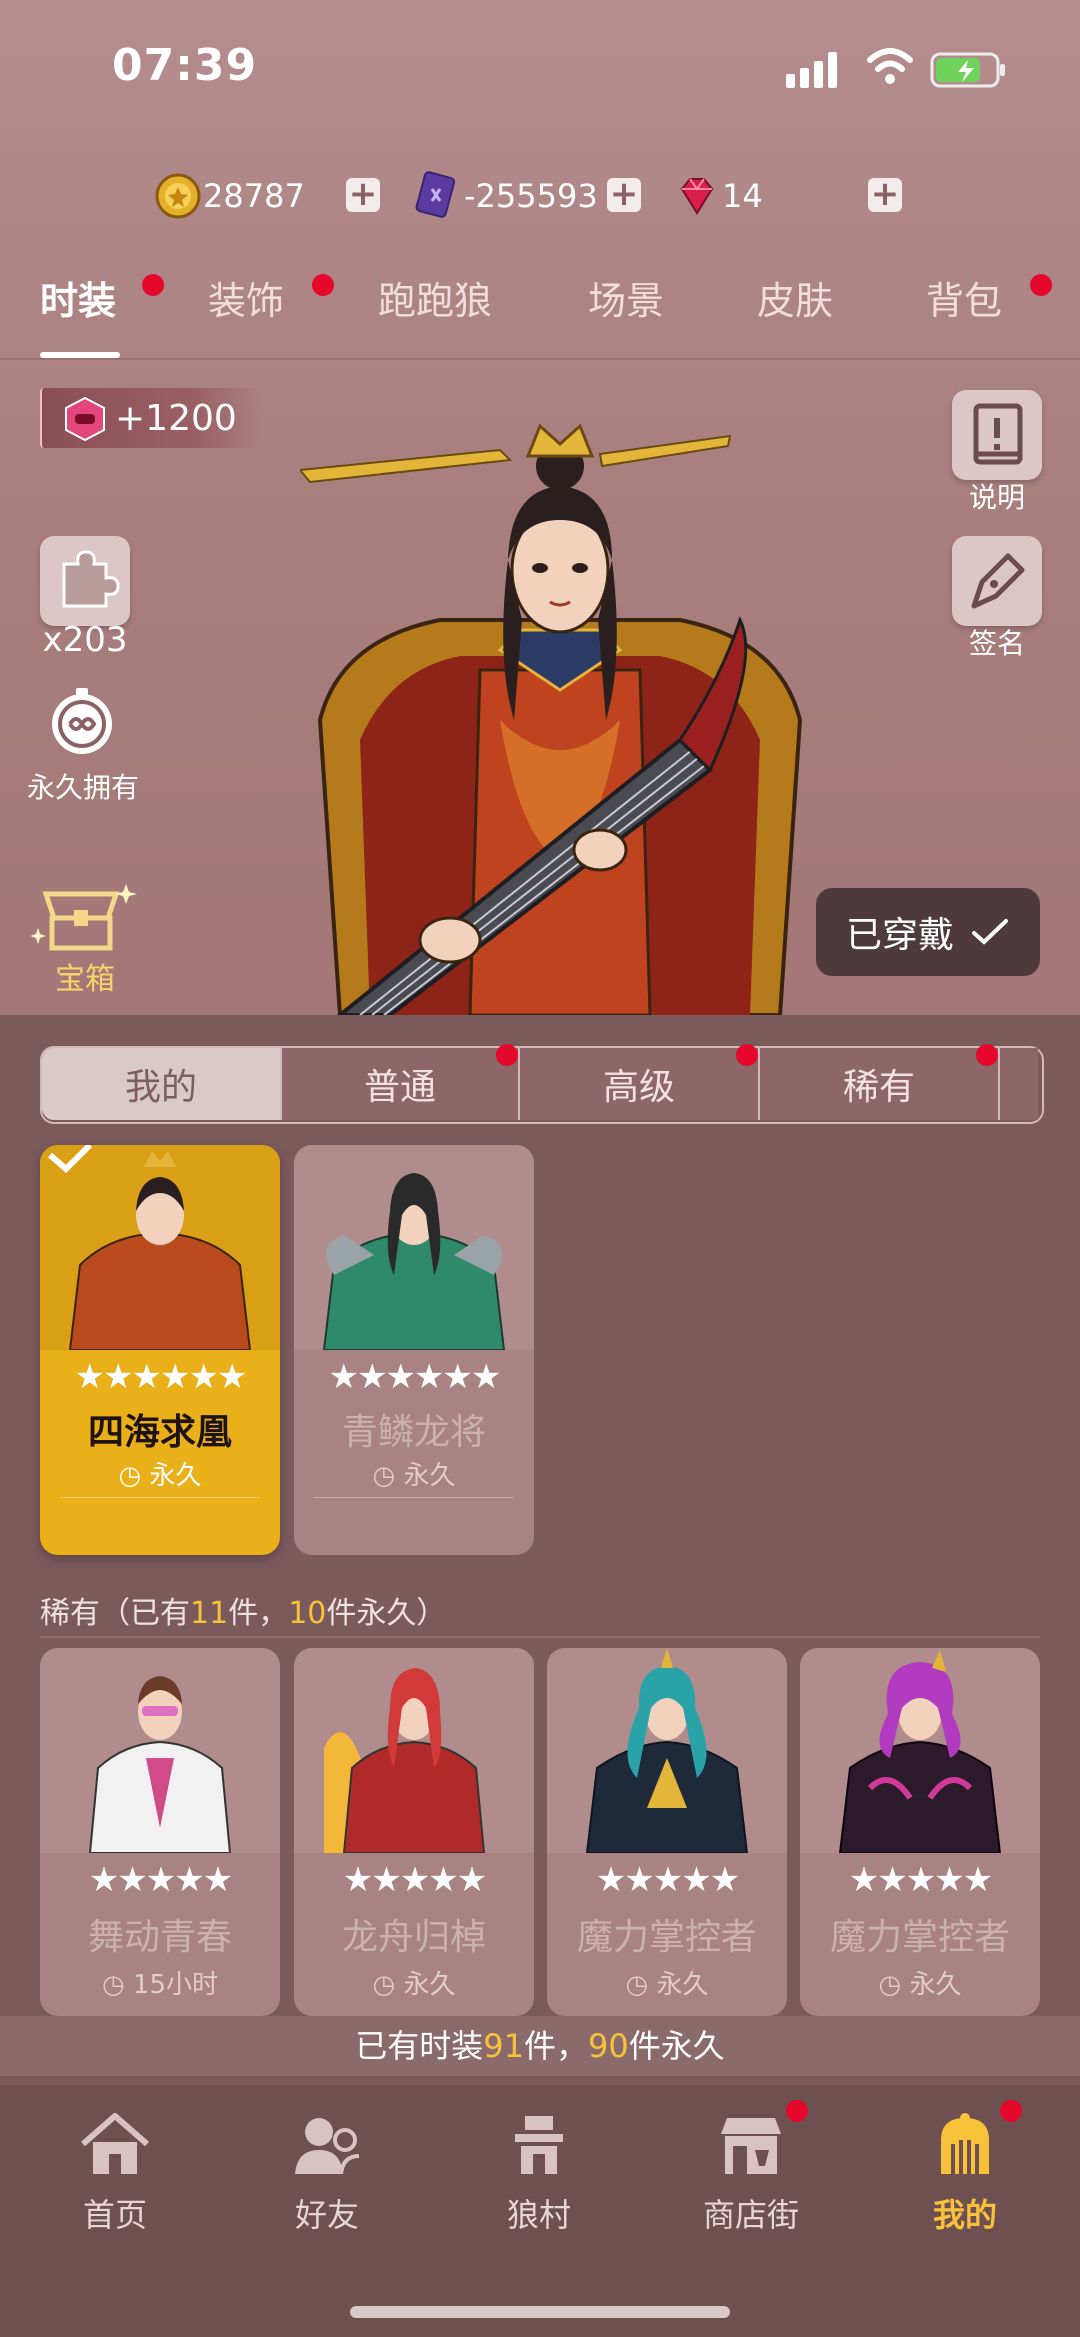 This screenshot has height=2337, width=1080. What do you see at coordinates (540, 1637) in the screenshot?
I see `section-divider` at bounding box center [540, 1637].